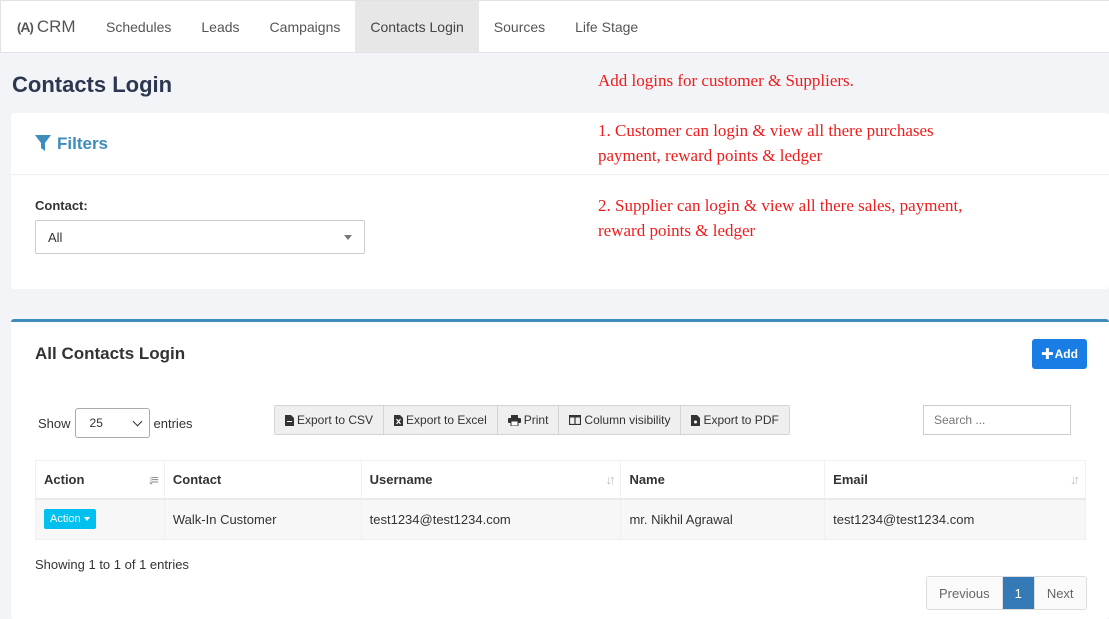  What do you see at coordinates (335, 420) in the screenshot?
I see `export-csv-label: Export to CSV` at bounding box center [335, 420].